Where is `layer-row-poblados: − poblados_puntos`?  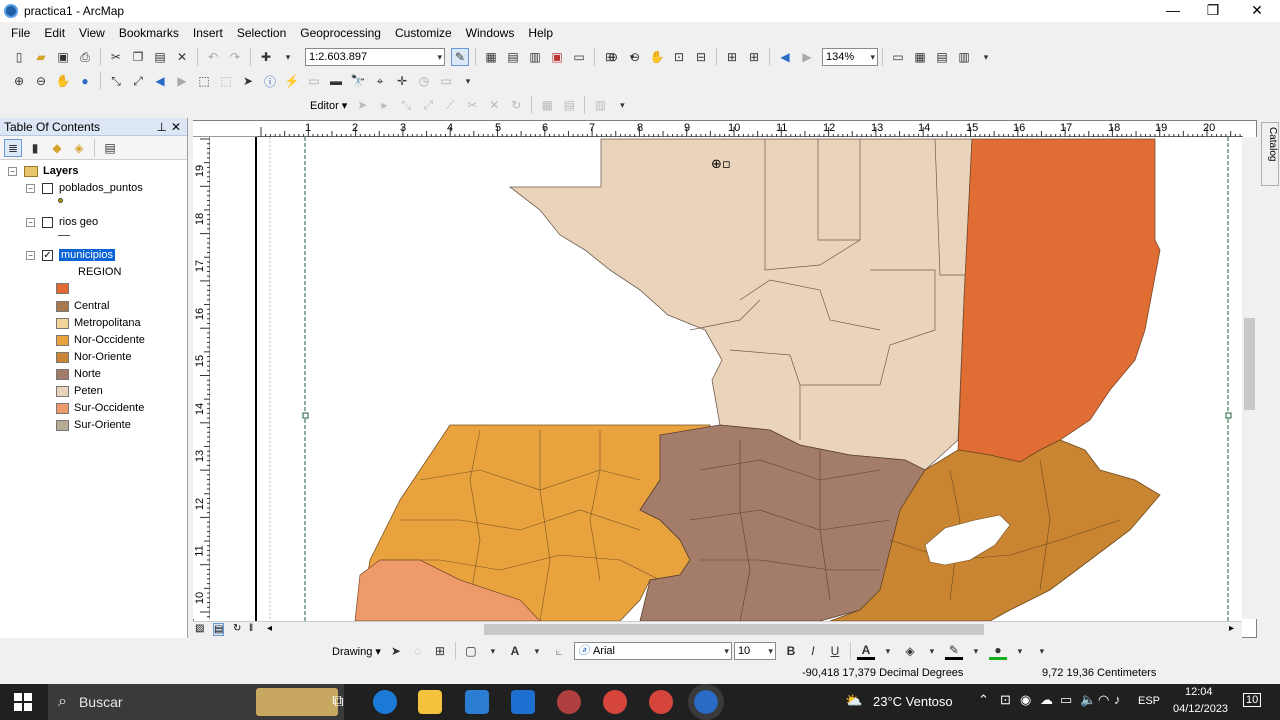 layer-row-poblados: − poblados_puntos is located at coordinates (84, 188).